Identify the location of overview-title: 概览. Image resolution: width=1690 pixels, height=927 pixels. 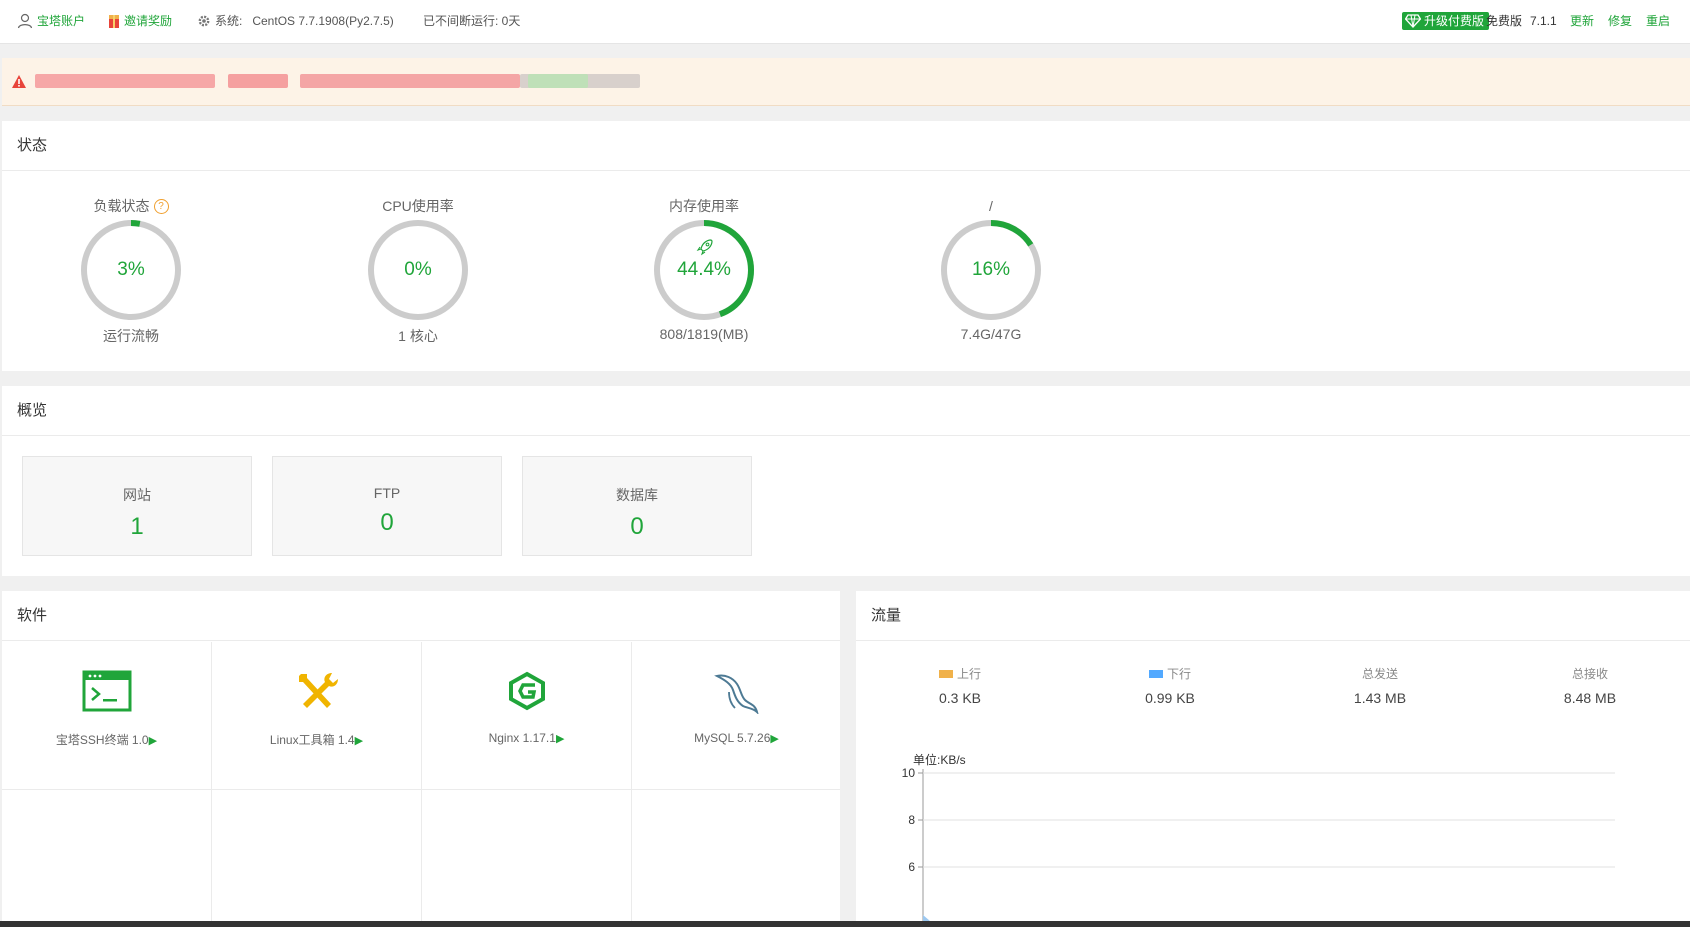
(846, 411).